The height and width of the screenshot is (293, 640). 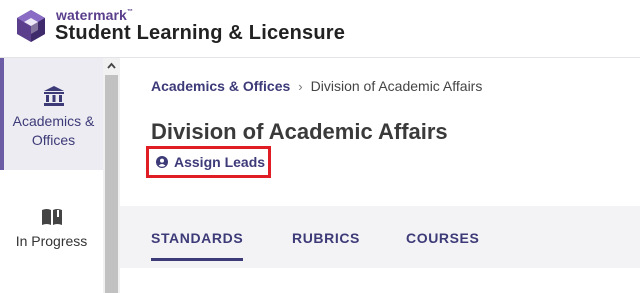 What do you see at coordinates (53, 140) in the screenshot?
I see `sidebar-item-label: Offices` at bounding box center [53, 140].